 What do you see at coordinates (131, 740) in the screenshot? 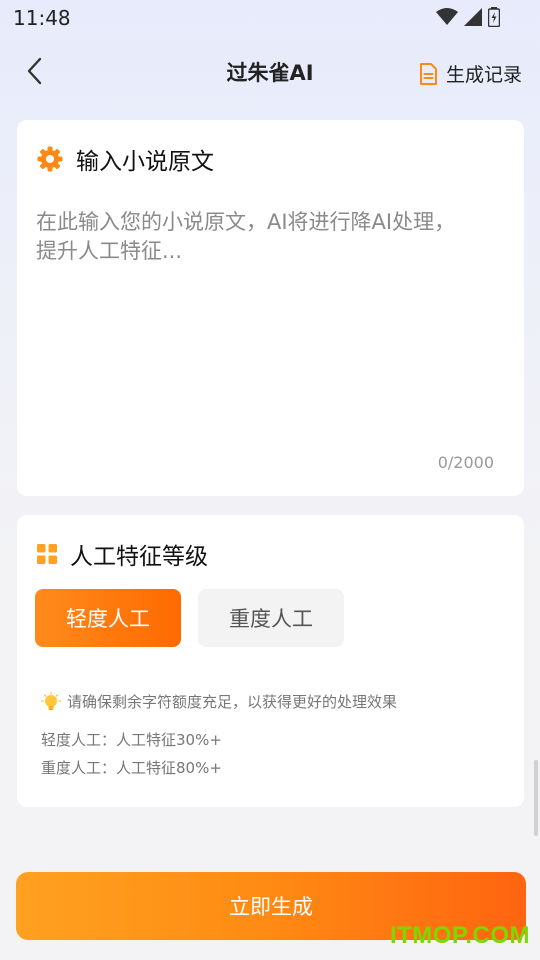
I see `light-level-info: 轻度人工：人工特征30%+` at bounding box center [131, 740].